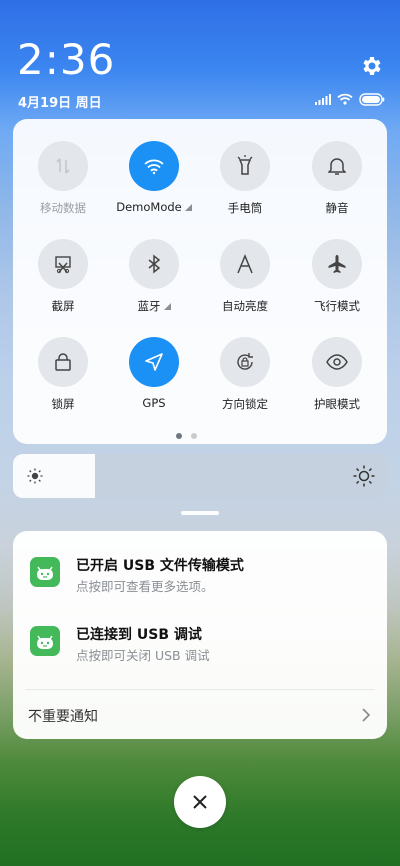 This screenshot has height=866, width=400. I want to click on tile-mobile-data: 移动数据, so click(63, 178).